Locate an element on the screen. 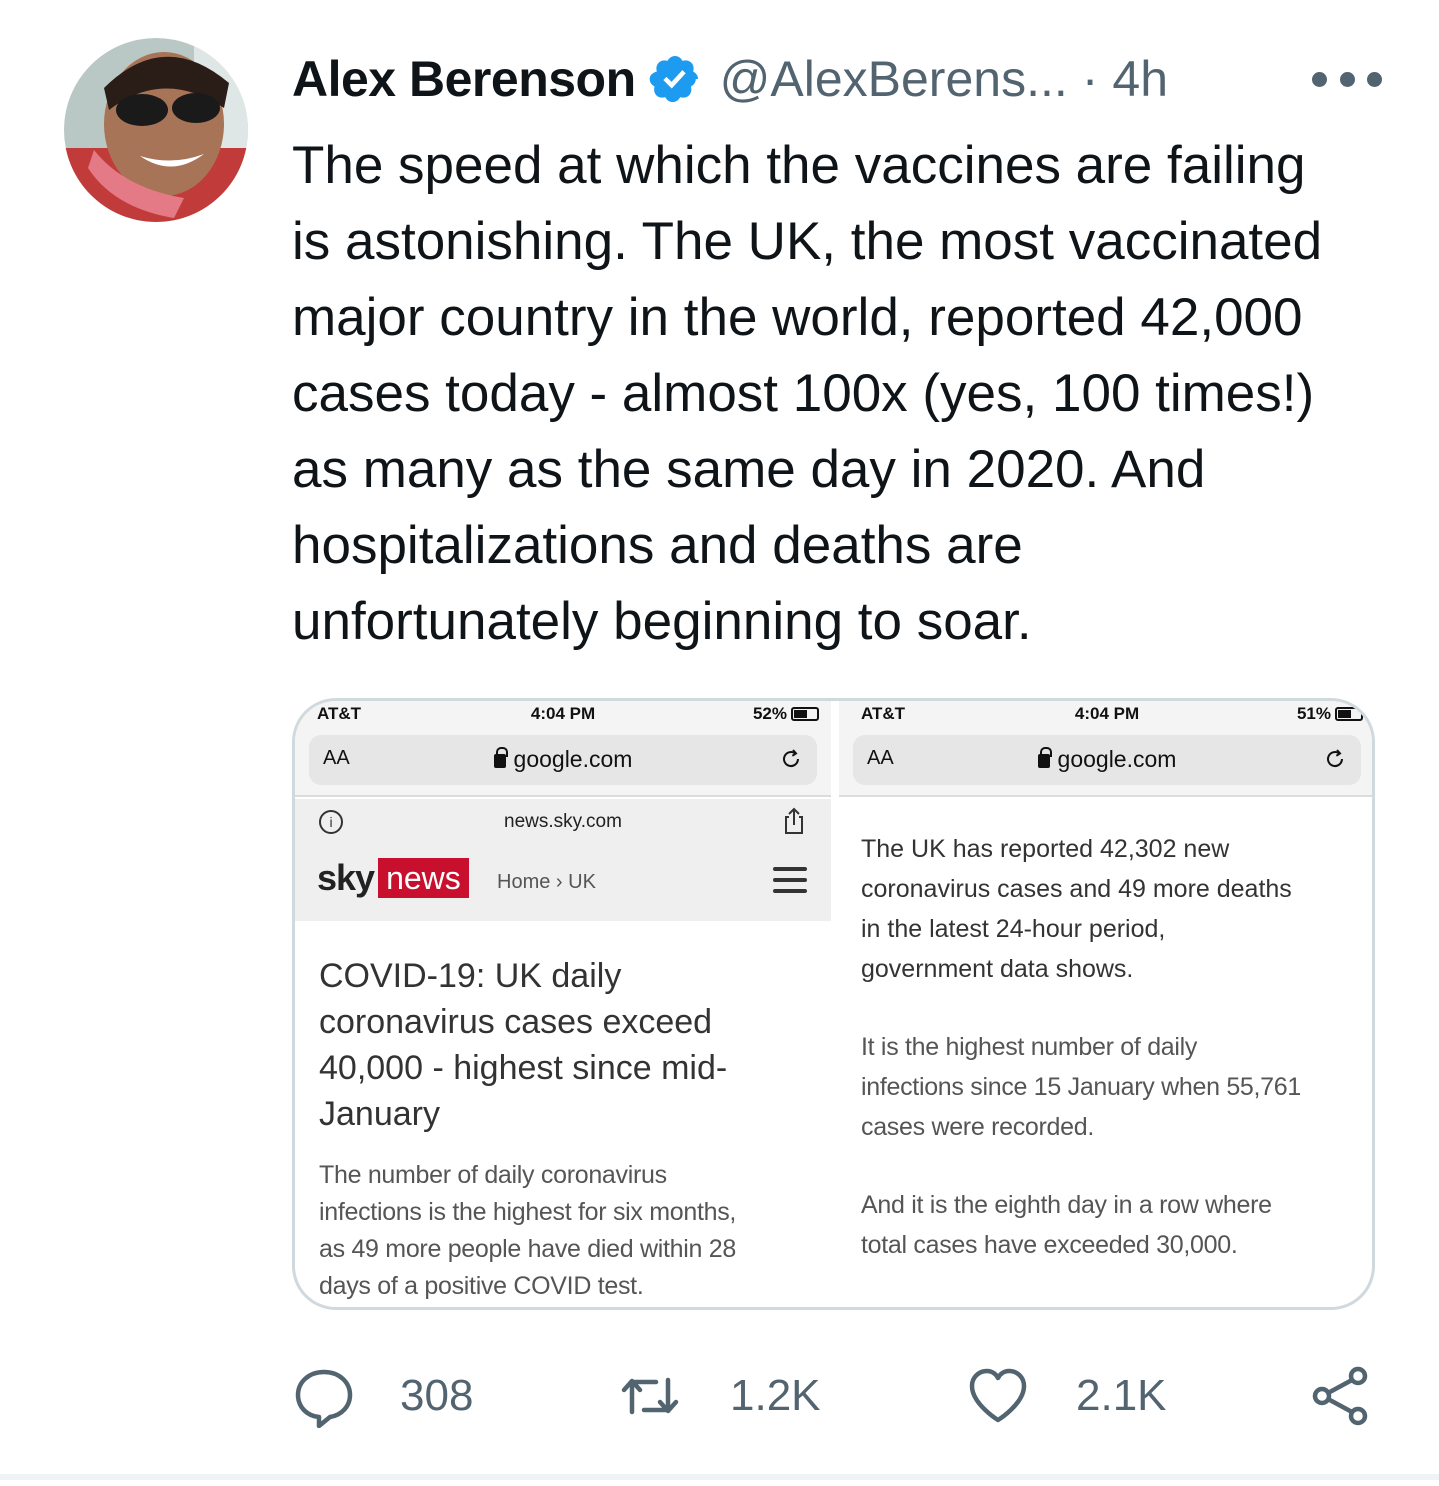 The height and width of the screenshot is (1486, 1439). headline-line: COVID-19: UK daily is located at coordinates (470, 976).